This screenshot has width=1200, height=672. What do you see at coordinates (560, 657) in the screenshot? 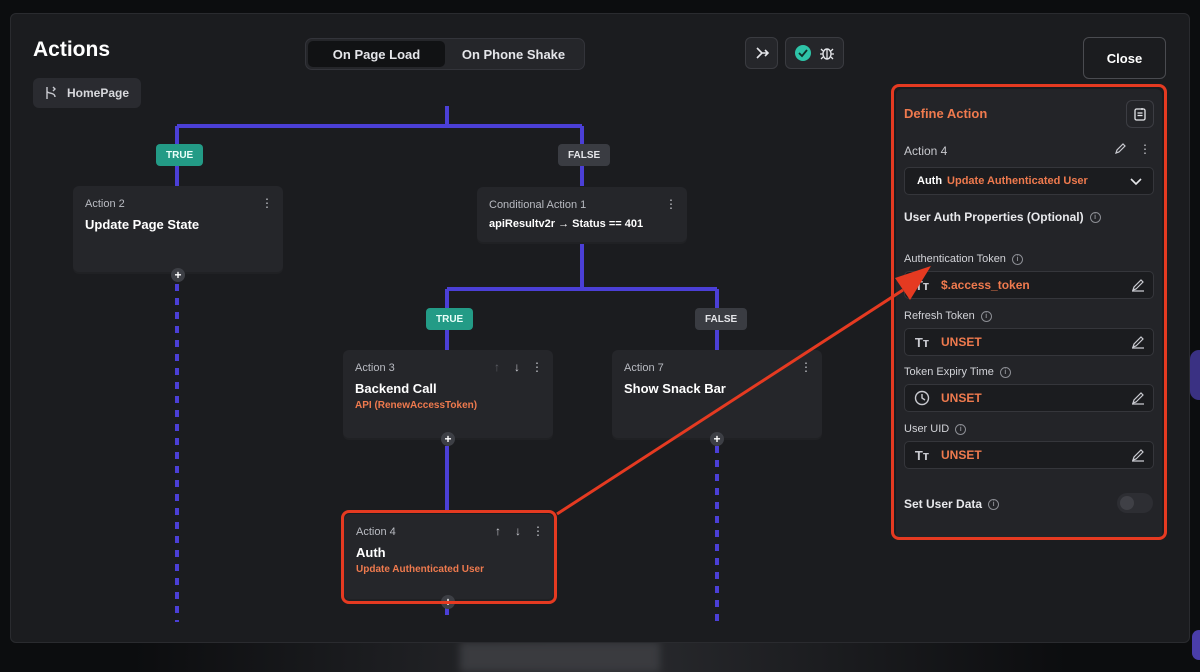
I see `backdrop-strip` at bounding box center [560, 657].